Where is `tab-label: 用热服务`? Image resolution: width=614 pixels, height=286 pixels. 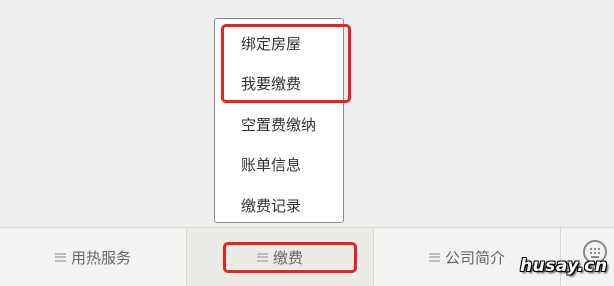 tab-label: 用热服务 is located at coordinates (100, 257).